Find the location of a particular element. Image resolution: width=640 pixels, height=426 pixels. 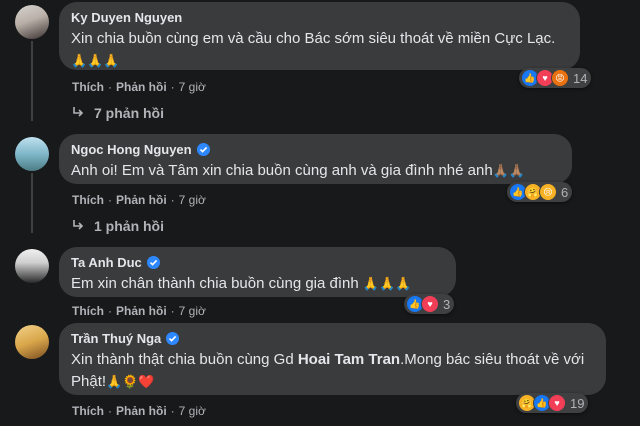

reaction-count: 3 is located at coordinates (447, 304).